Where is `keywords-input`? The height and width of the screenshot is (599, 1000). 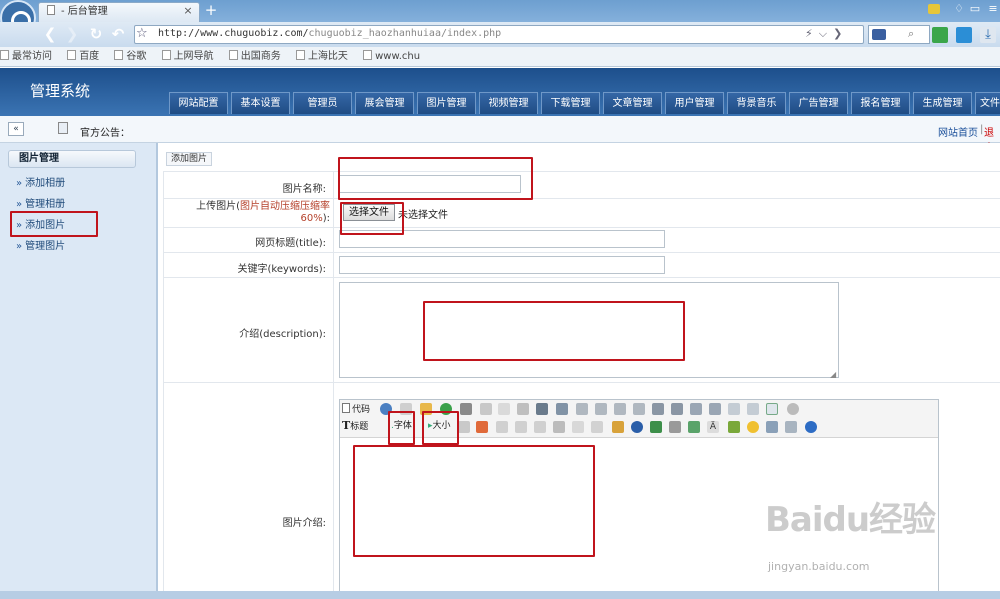 keywords-input is located at coordinates (502, 265).